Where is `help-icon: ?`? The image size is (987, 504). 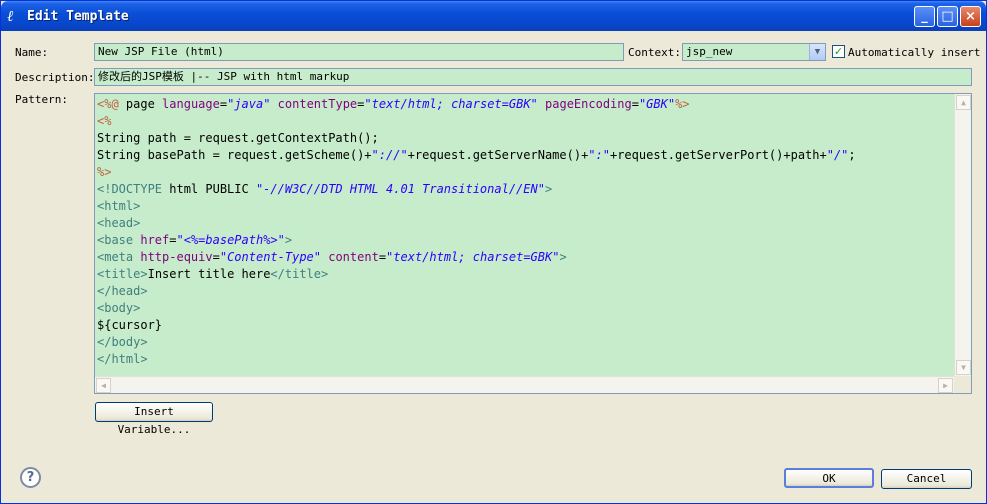
help-icon: ? is located at coordinates (30, 477).